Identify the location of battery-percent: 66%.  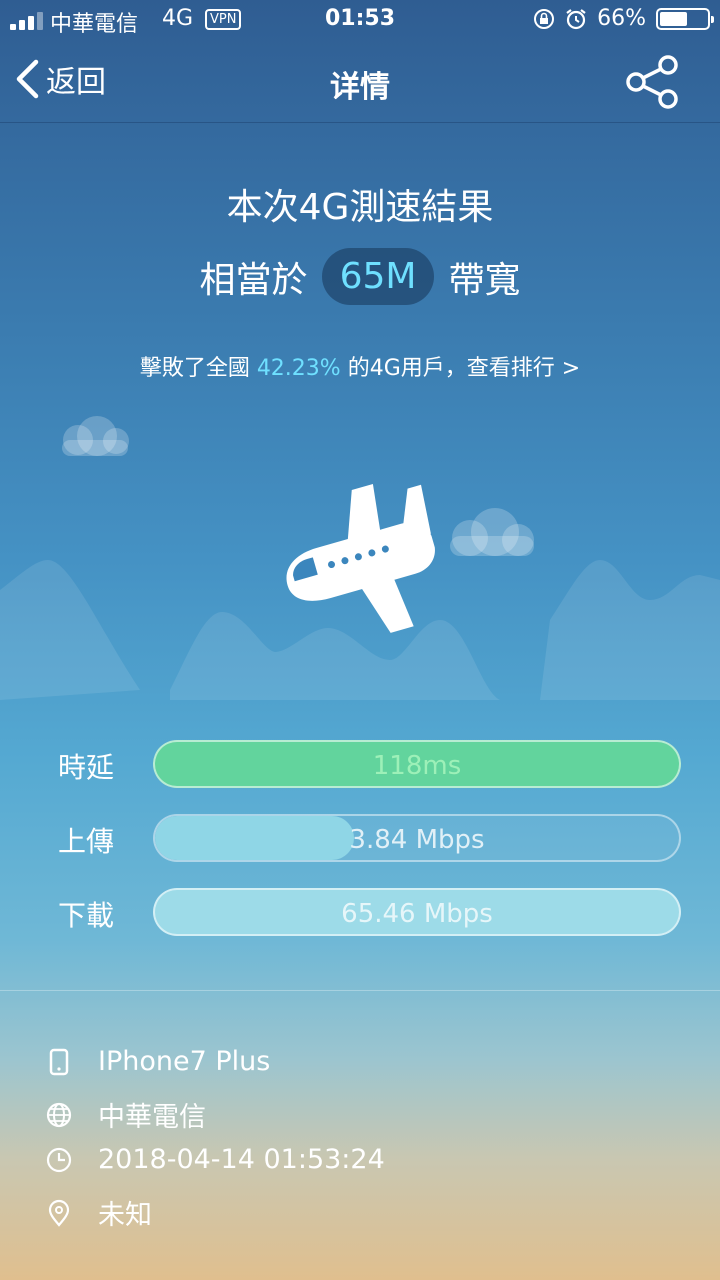
(621, 18).